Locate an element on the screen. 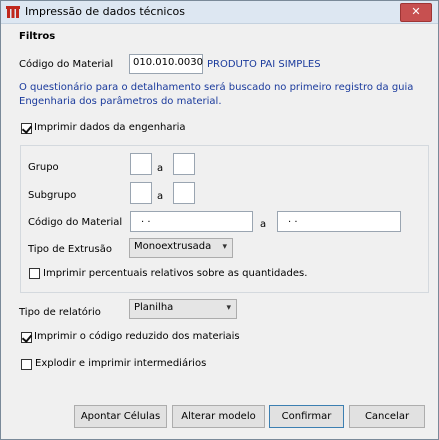  reduced-code-label: Imprimir o código reduzido dos materiais is located at coordinates (137, 336).